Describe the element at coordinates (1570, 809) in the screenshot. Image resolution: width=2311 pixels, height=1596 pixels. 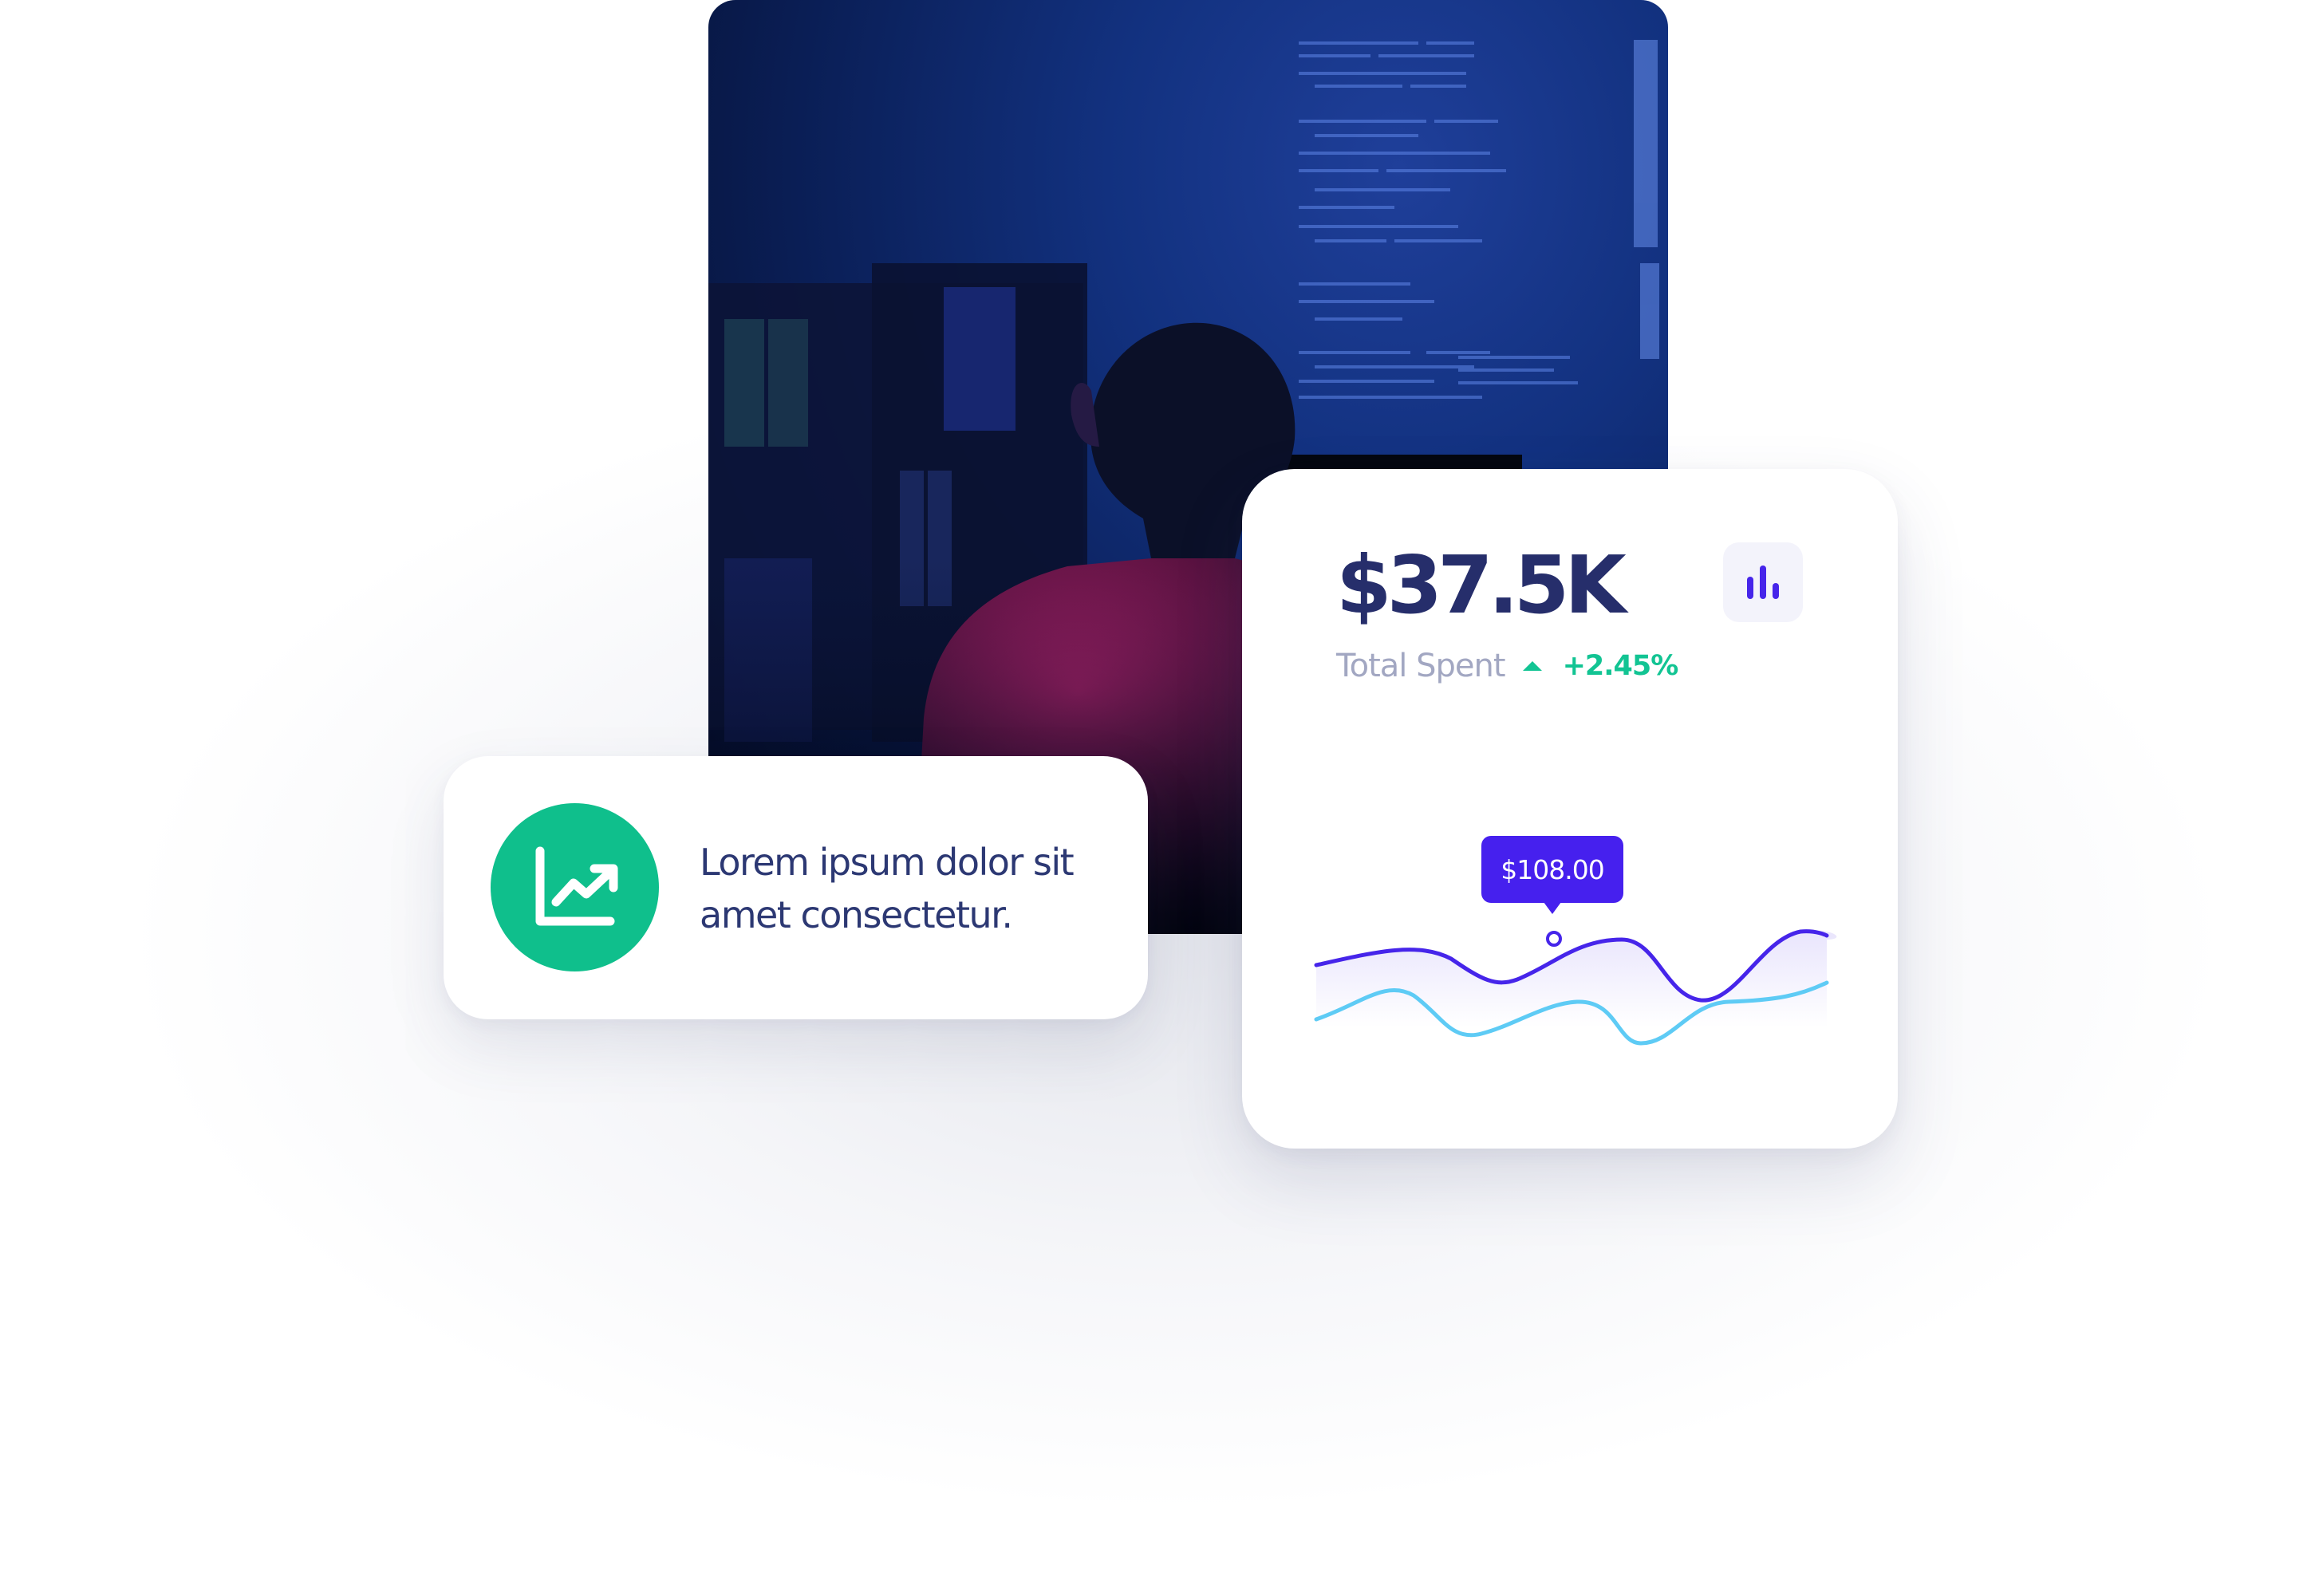
I see `total-spent-card: $37.5K Total Spent +2.45% $108.00` at that location.